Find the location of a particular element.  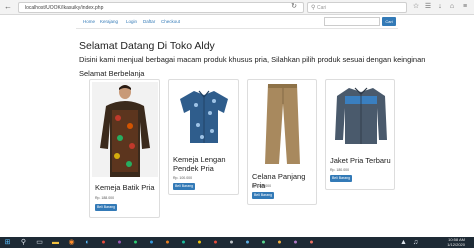

system-clock: 10:58 AM 1/12/2020 is located at coordinates (456, 242).